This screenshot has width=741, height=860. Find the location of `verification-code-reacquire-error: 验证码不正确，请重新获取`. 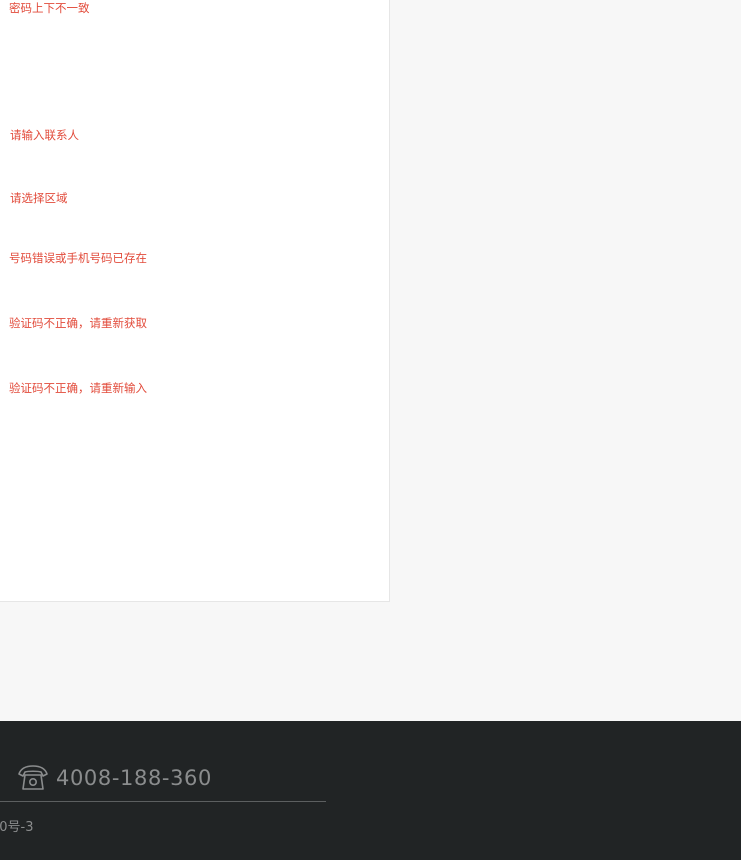

verification-code-reacquire-error: 验证码不正确，请重新获取 is located at coordinates (78, 323).